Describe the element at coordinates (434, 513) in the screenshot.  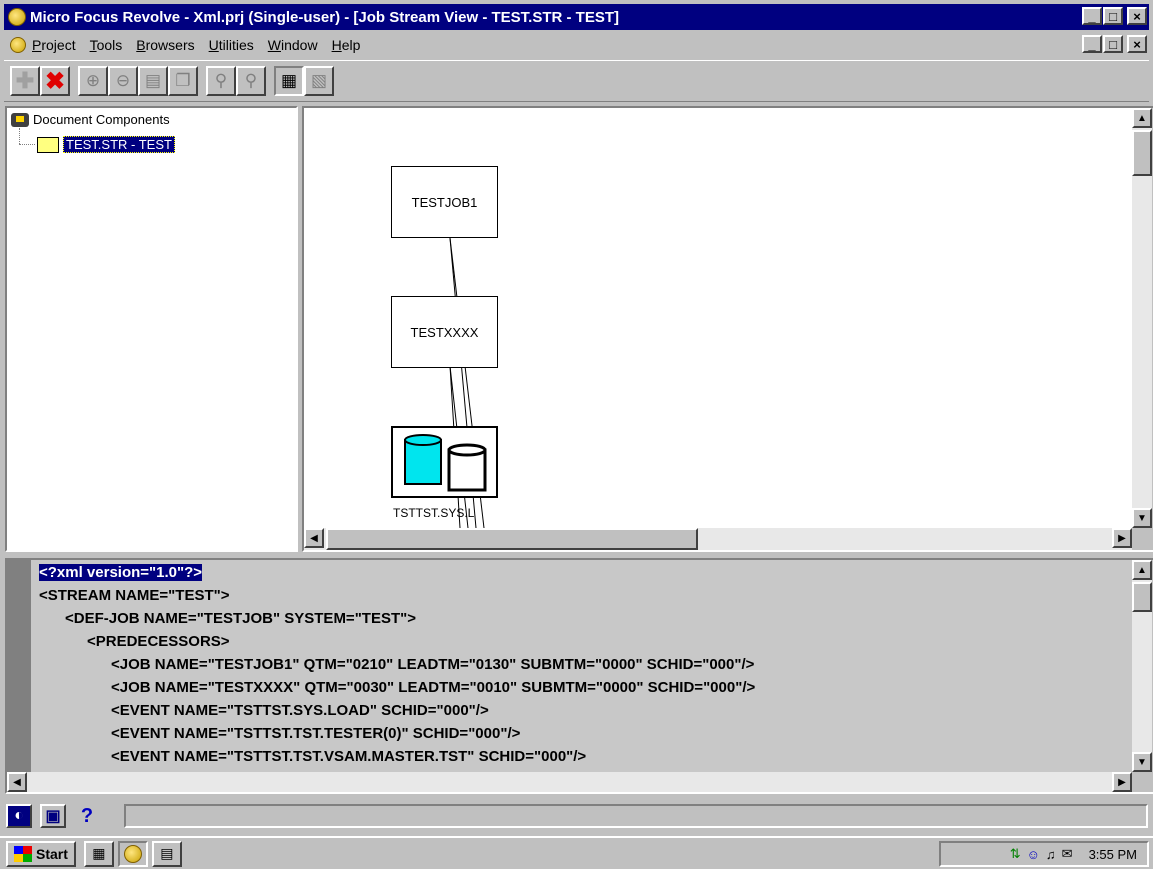
I see `dataset-node-label: TSTTST.SYS.L` at that location.